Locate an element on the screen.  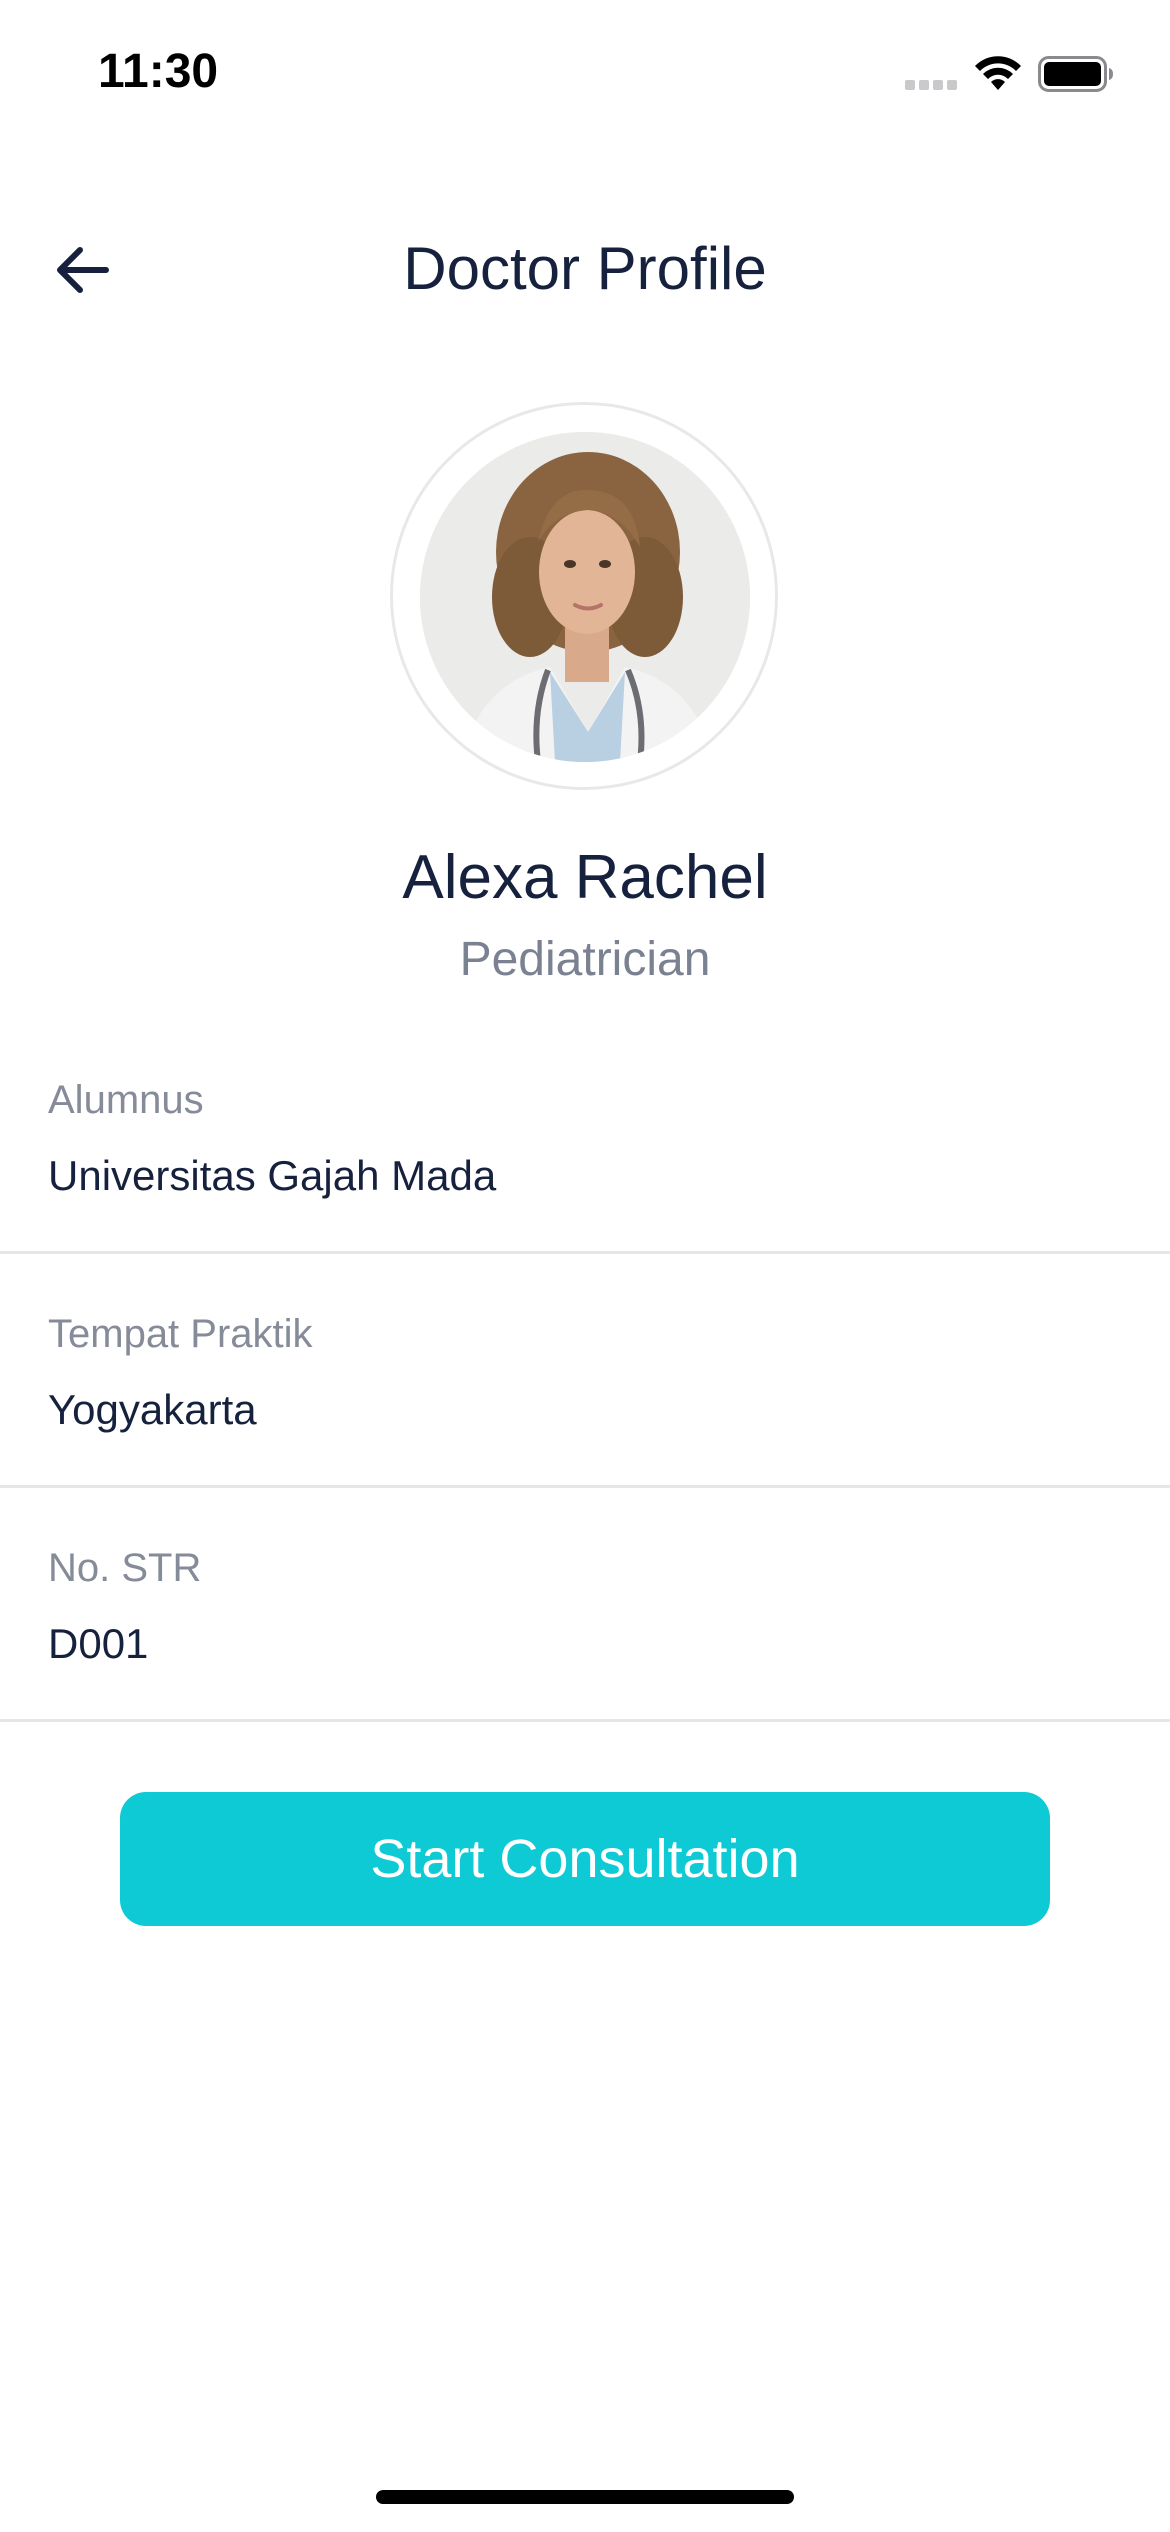
page-title: Doctor Profile is located at coordinates (585, 268).